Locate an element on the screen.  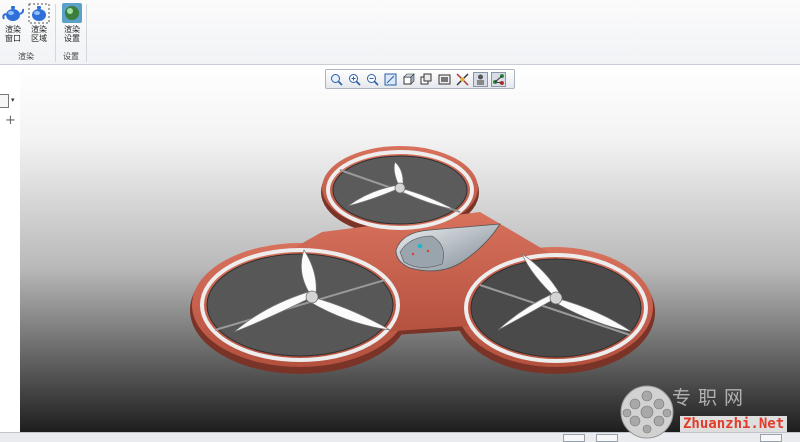
explode-button is located at coordinates (462, 79).